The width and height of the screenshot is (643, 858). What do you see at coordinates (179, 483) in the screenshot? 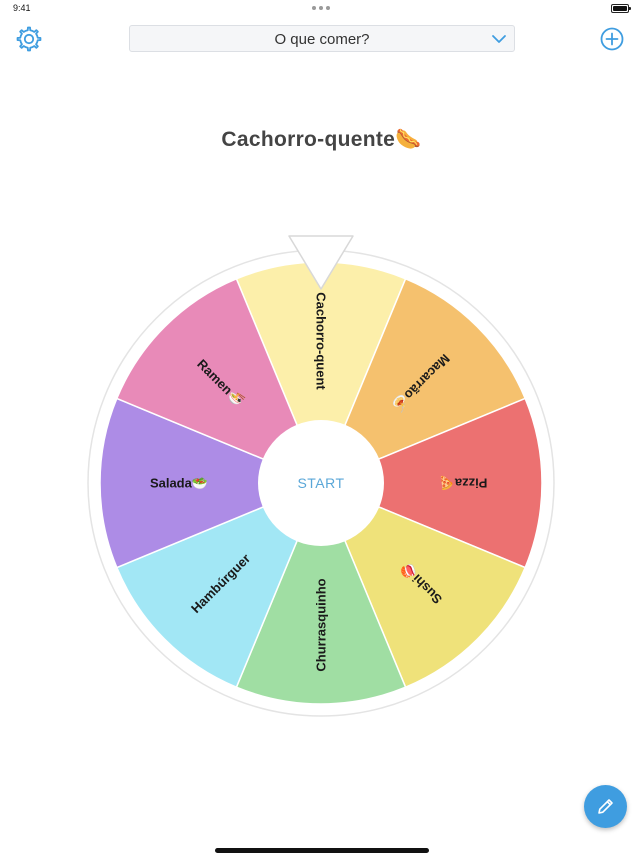
I see `wheel-segment-label: Salada🥗` at bounding box center [179, 483].